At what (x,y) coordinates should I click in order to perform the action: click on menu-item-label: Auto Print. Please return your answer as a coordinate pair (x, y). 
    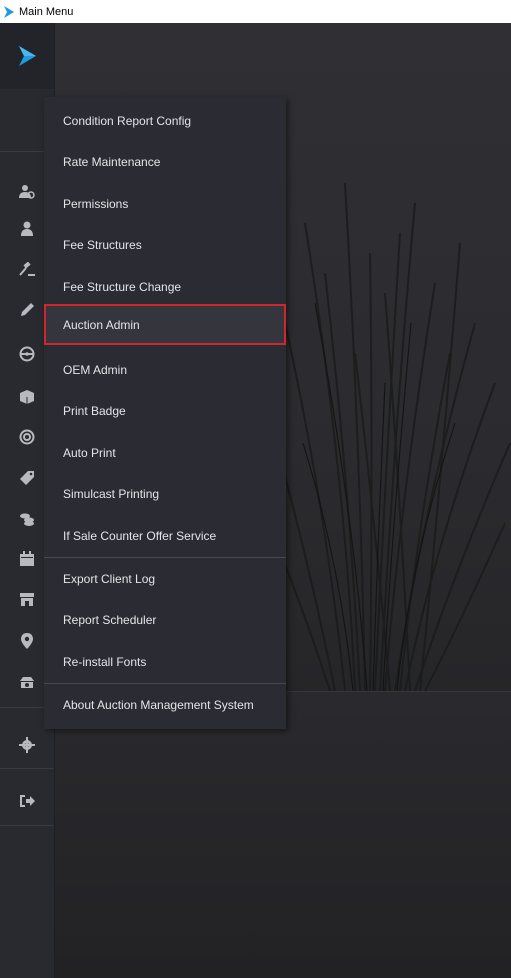
    Looking at the image, I should click on (89, 452).